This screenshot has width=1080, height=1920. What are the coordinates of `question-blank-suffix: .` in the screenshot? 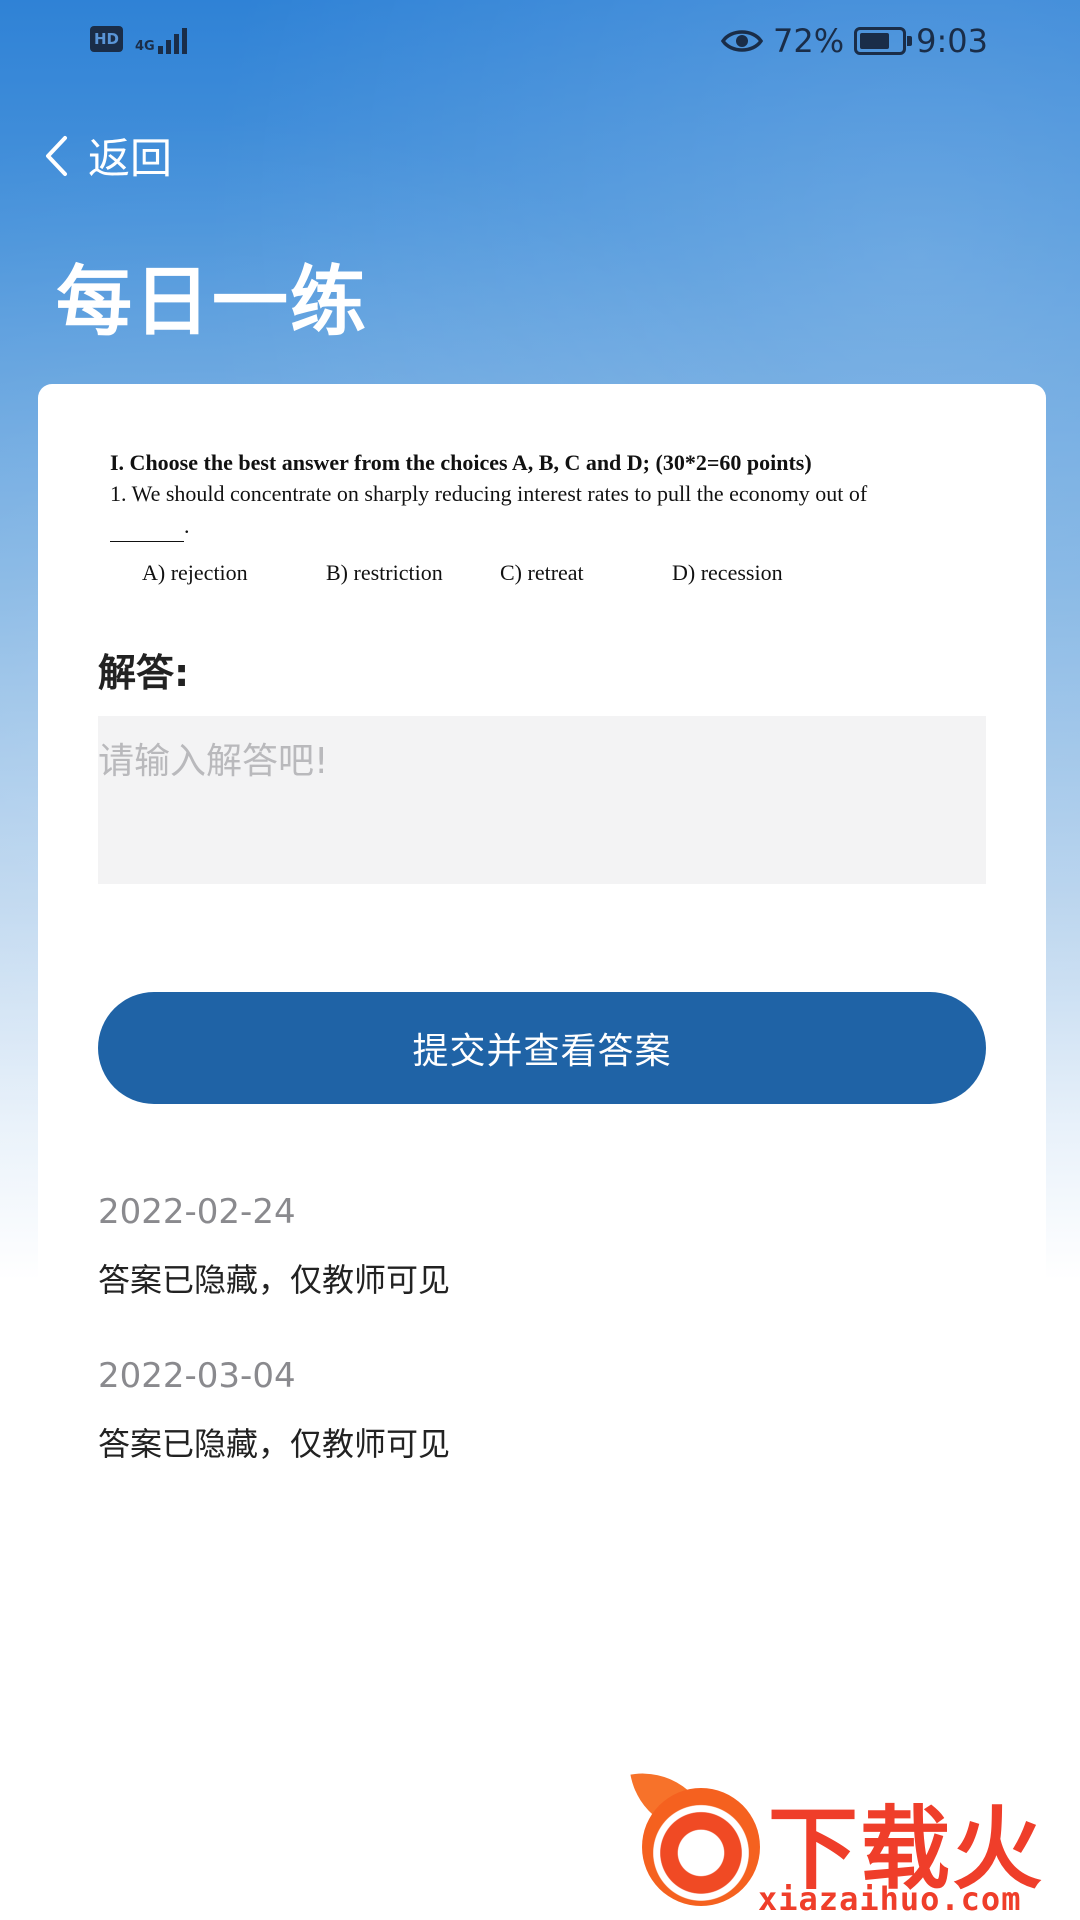 It's located at (187, 525).